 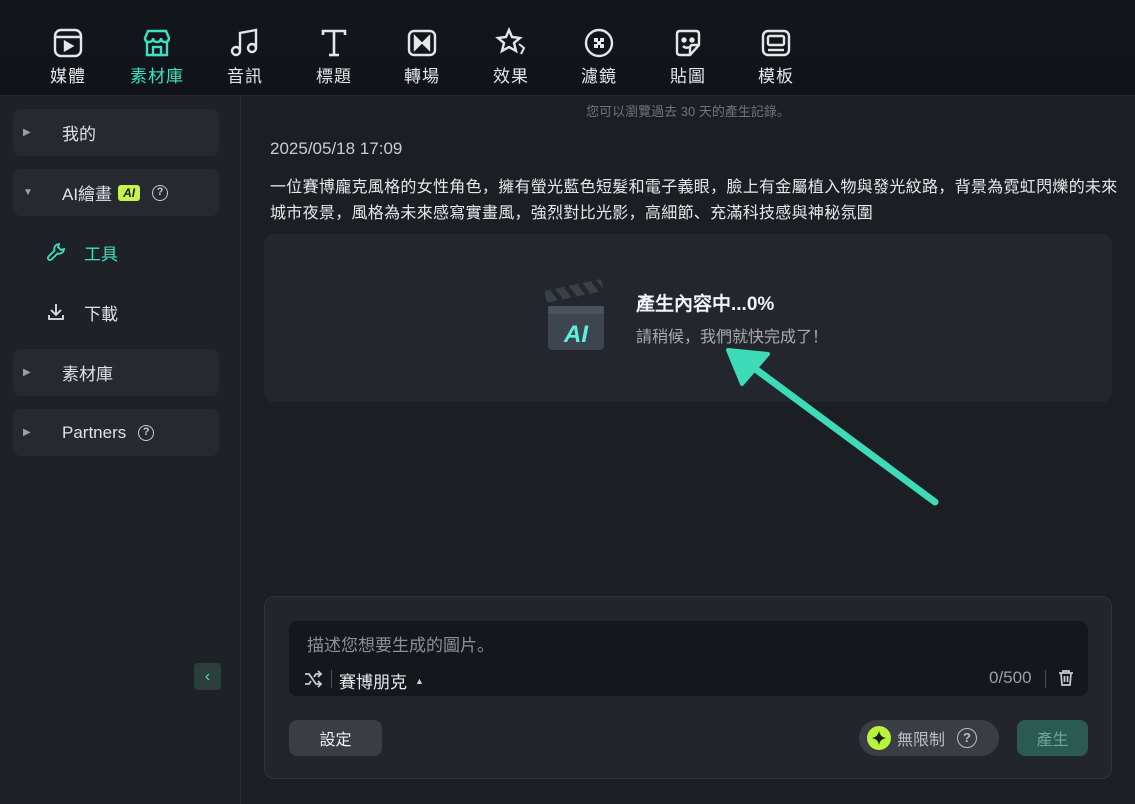 What do you see at coordinates (422, 76) in the screenshot?
I see `tab-label: 轉場` at bounding box center [422, 76].